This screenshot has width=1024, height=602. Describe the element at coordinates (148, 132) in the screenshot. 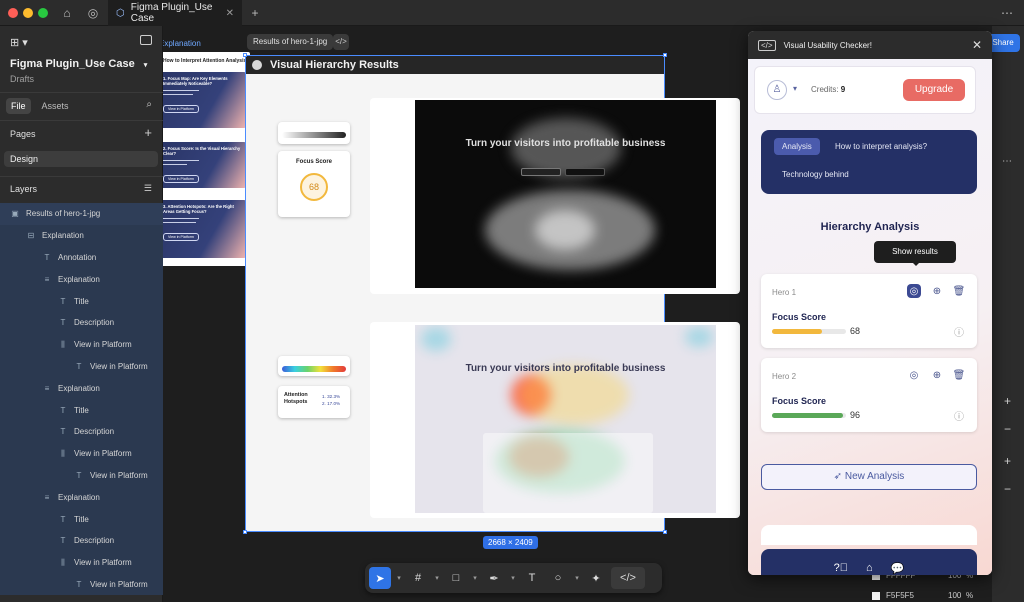

I see `add-page-icon: +` at that location.